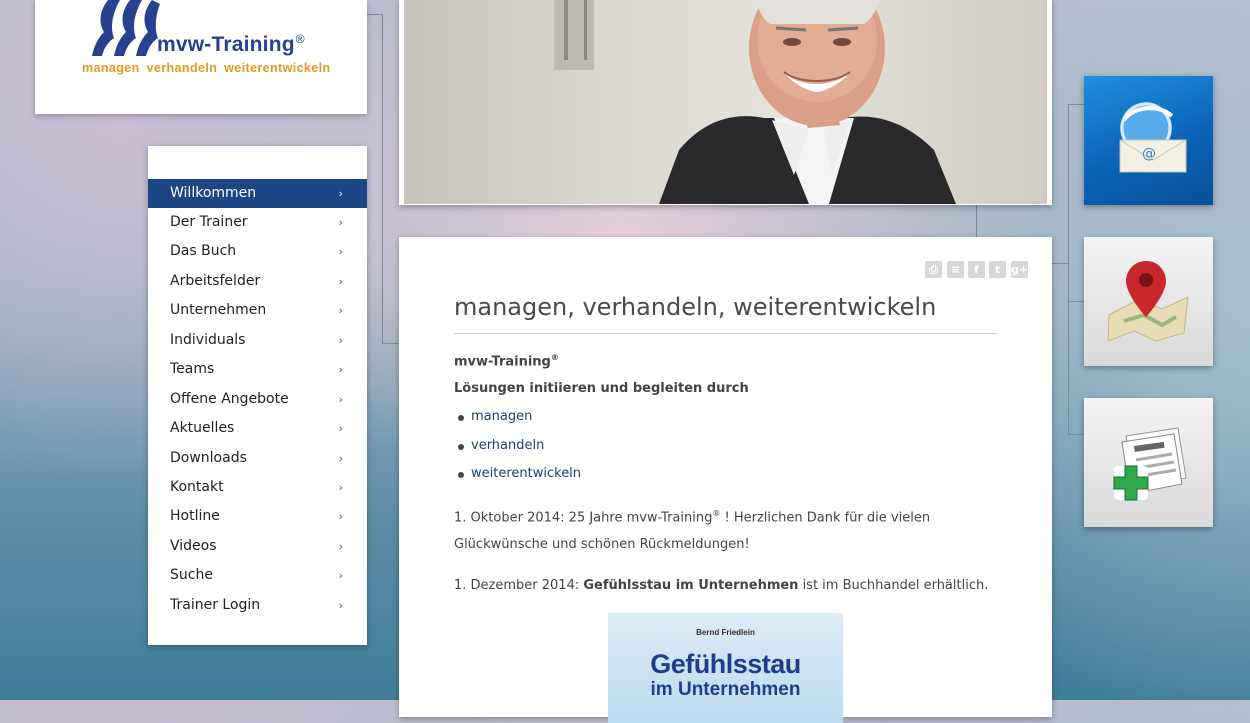 This screenshot has height=723, width=1250. Describe the element at coordinates (197, 487) in the screenshot. I see `nav-item-label: Kontakt` at that location.